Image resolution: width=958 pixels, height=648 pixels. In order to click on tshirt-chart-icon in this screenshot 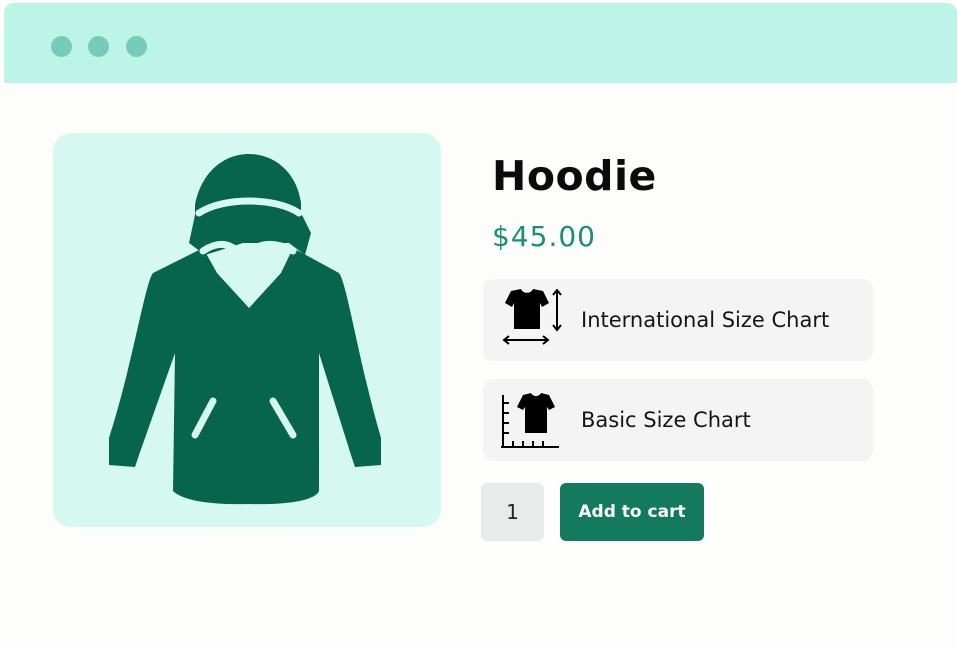, I will do `click(530, 420)`.